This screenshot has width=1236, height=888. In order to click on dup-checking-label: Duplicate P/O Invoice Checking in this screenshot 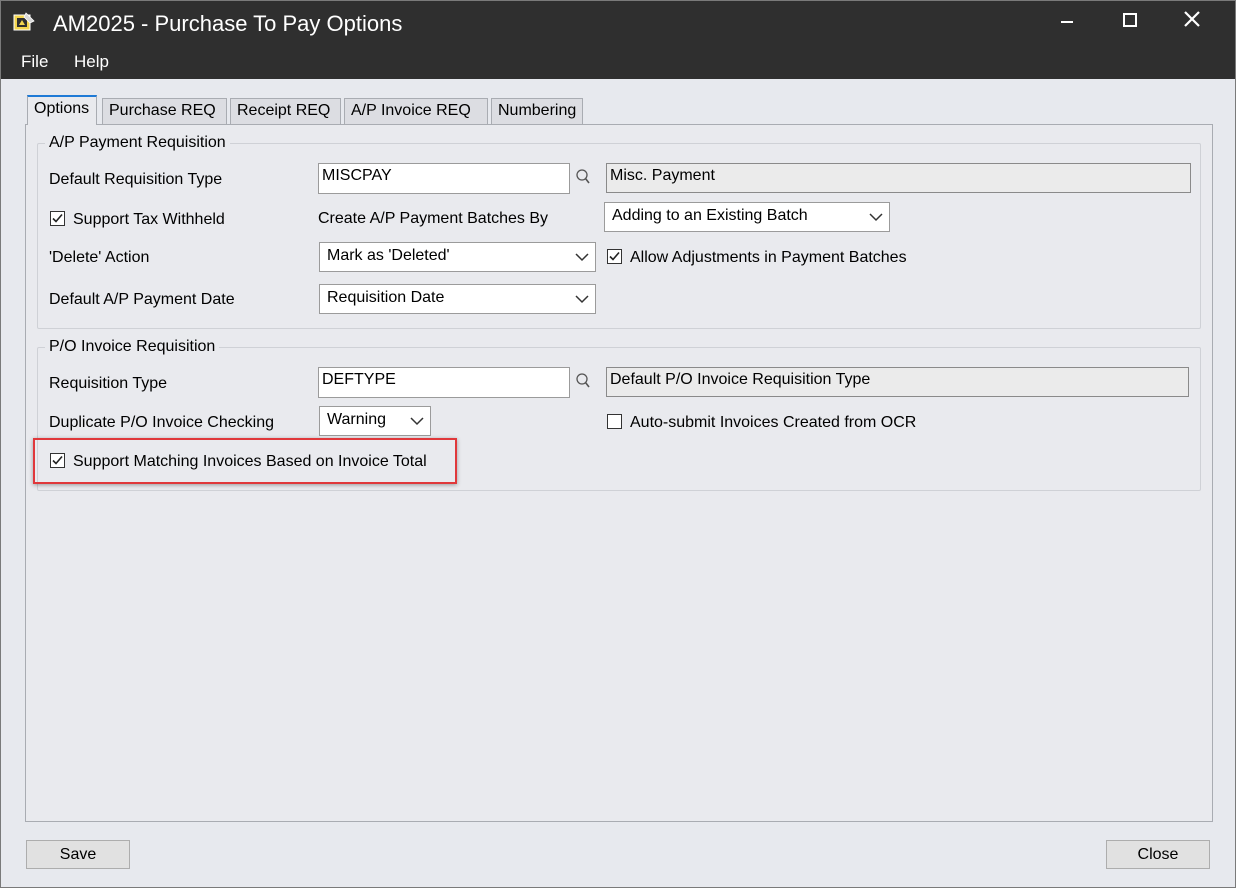, I will do `click(161, 422)`.